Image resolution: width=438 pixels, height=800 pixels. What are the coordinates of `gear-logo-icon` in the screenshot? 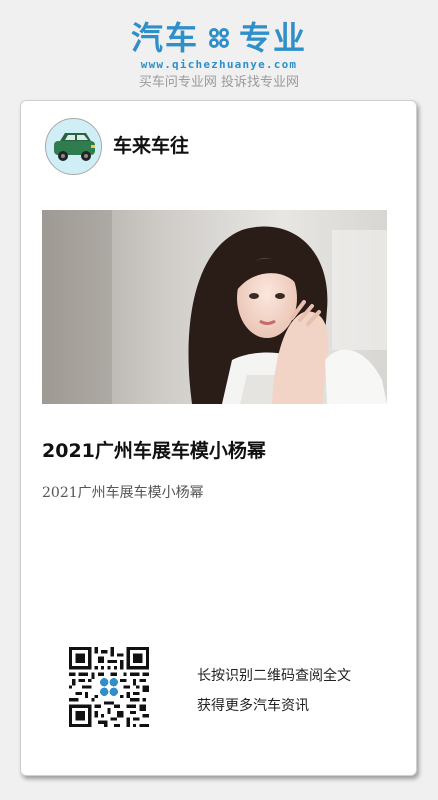 It's located at (219, 38).